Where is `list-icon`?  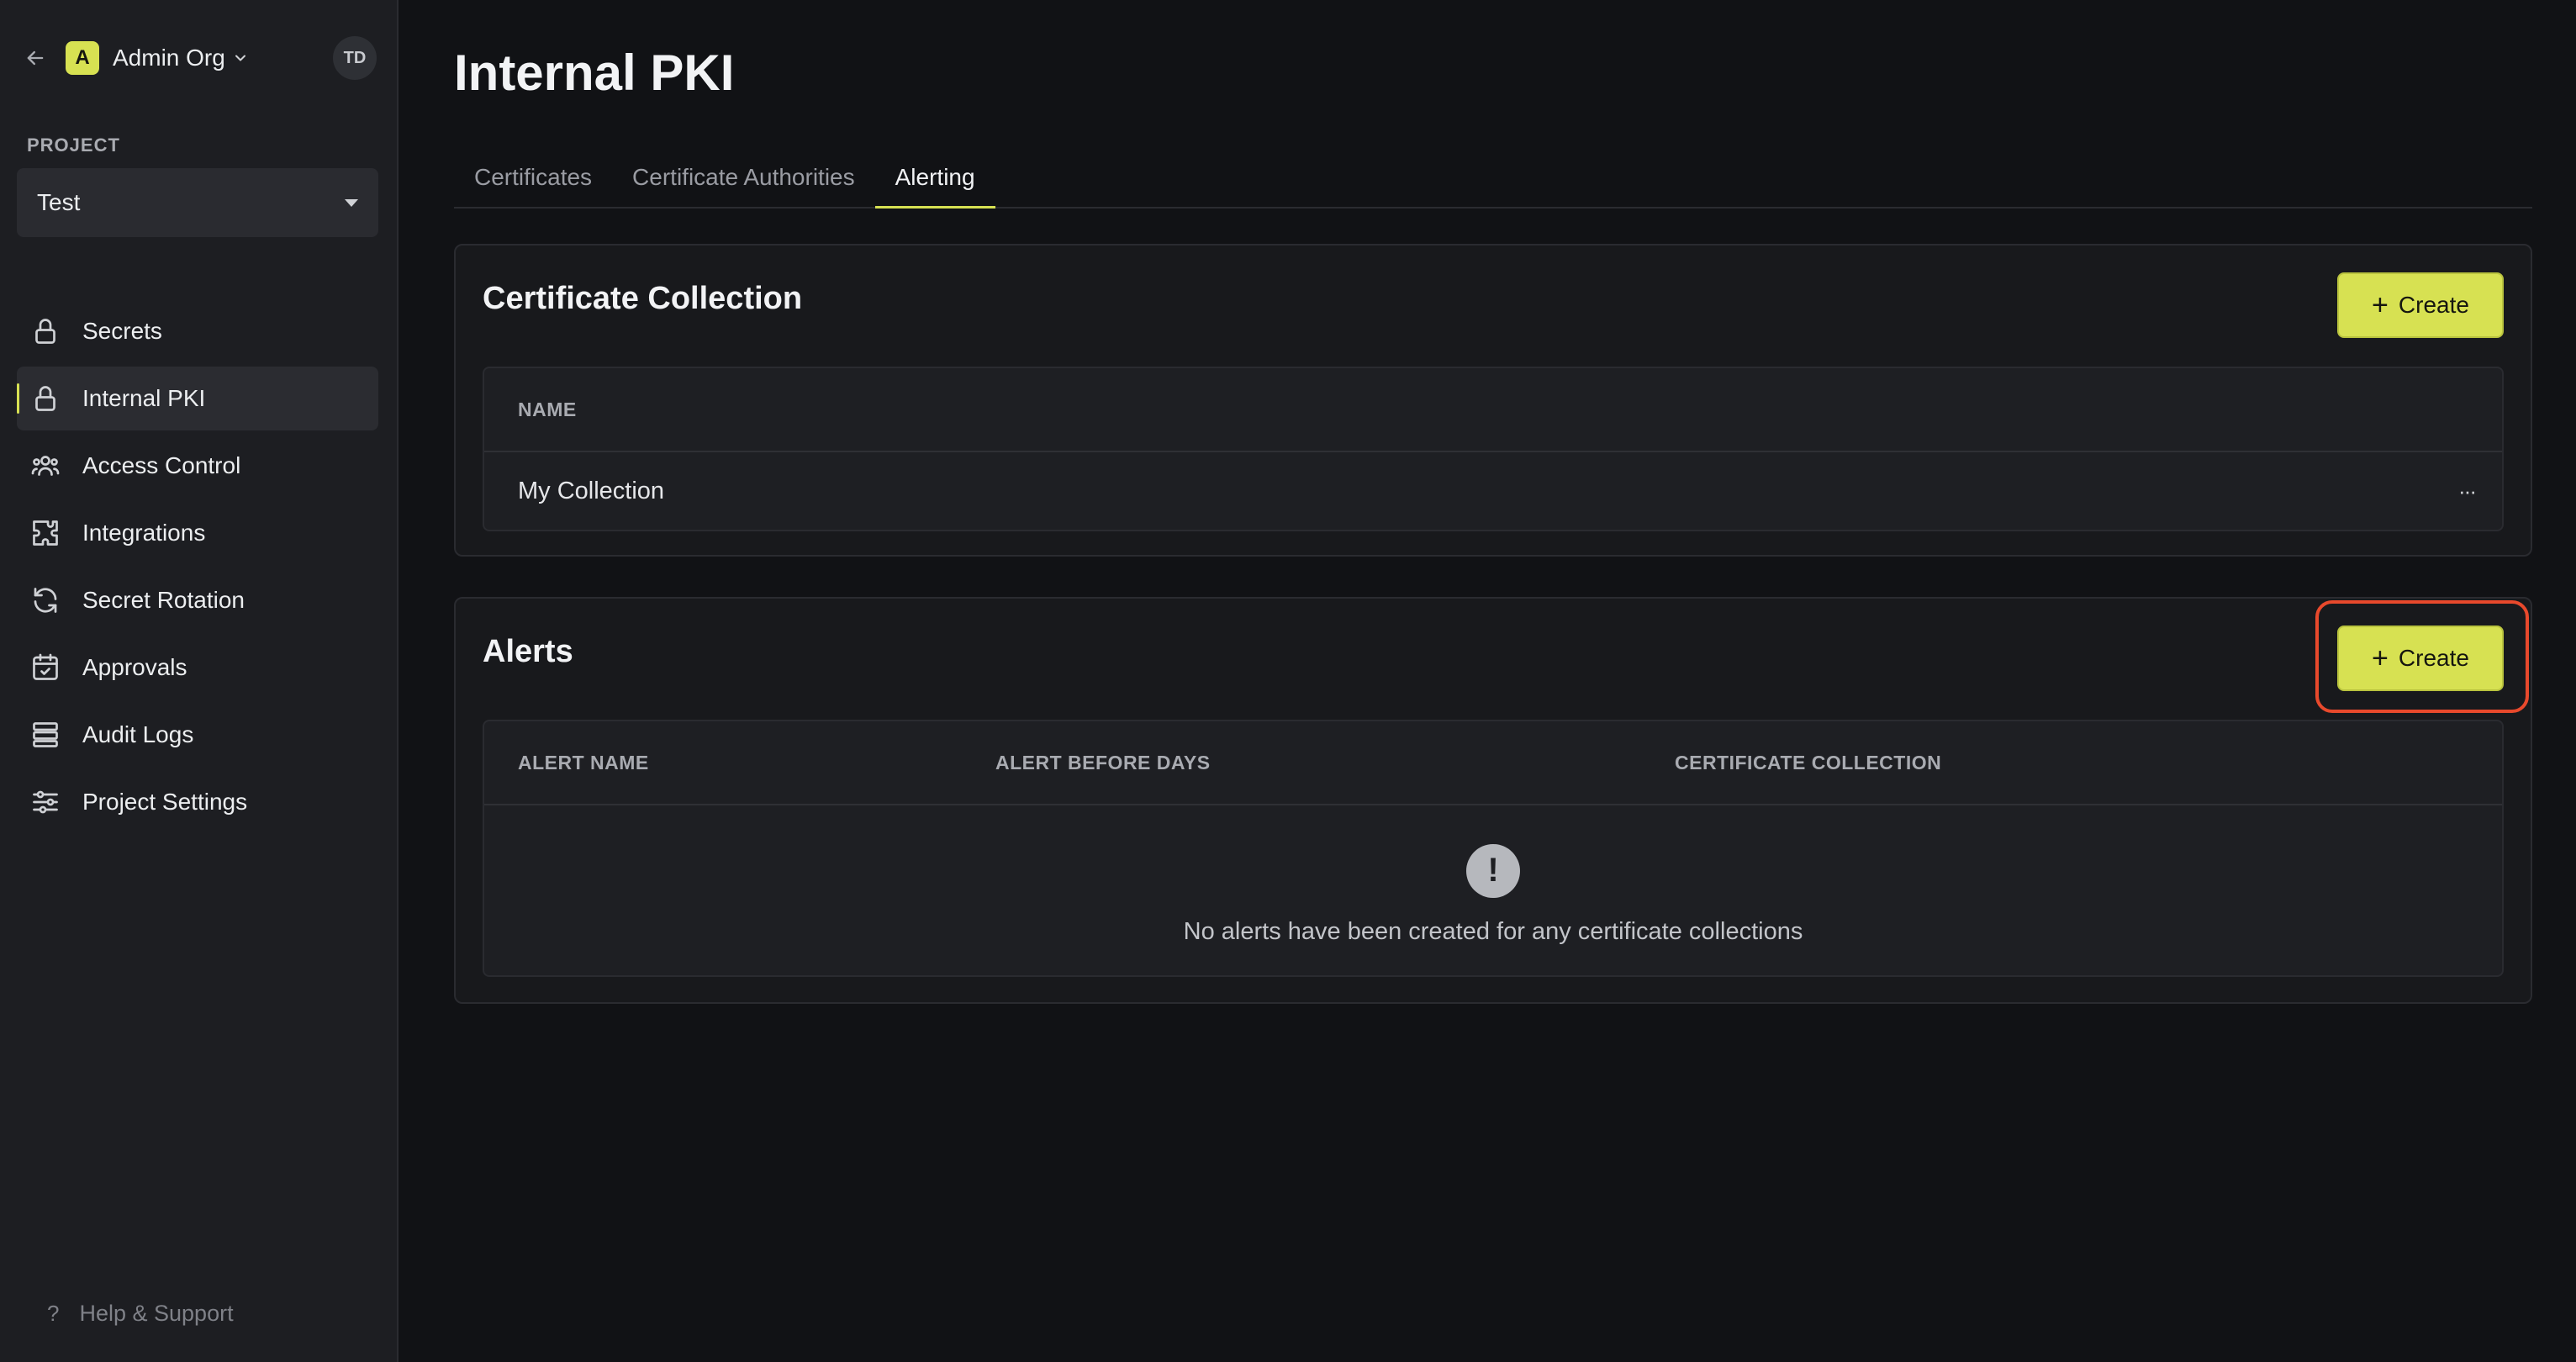 list-icon is located at coordinates (45, 735).